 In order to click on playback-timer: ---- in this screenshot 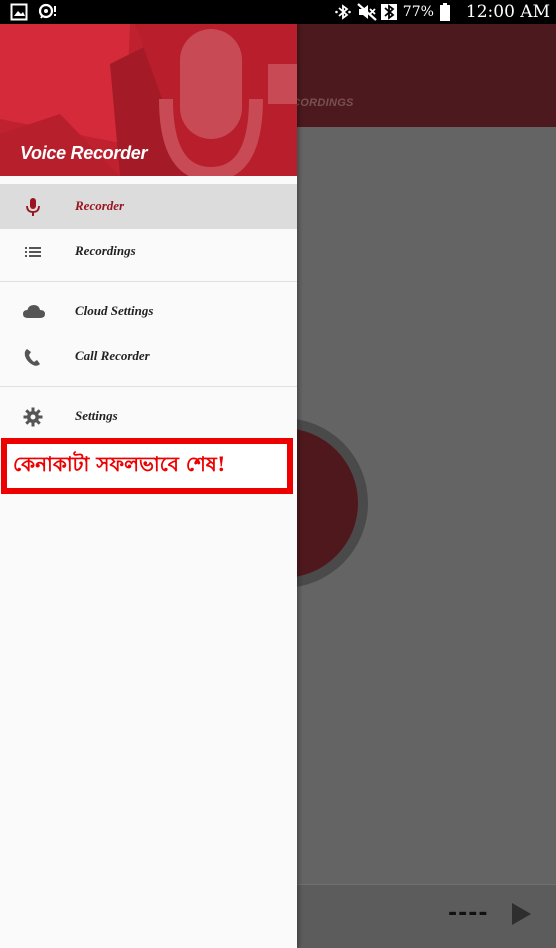, I will do `click(468, 913)`.